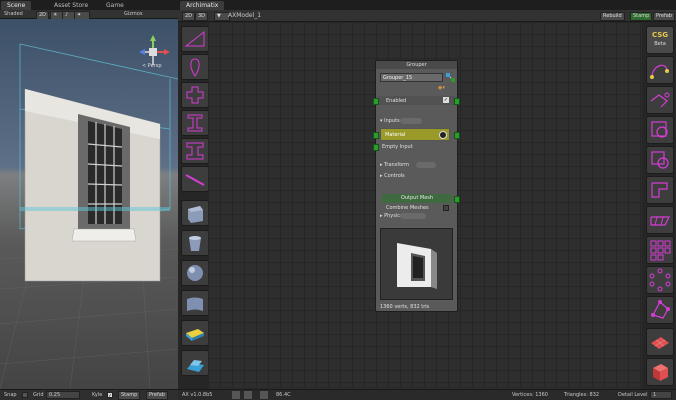 The width and height of the screenshot is (676, 400). I want to click on stairs-icon, so click(195, 366).